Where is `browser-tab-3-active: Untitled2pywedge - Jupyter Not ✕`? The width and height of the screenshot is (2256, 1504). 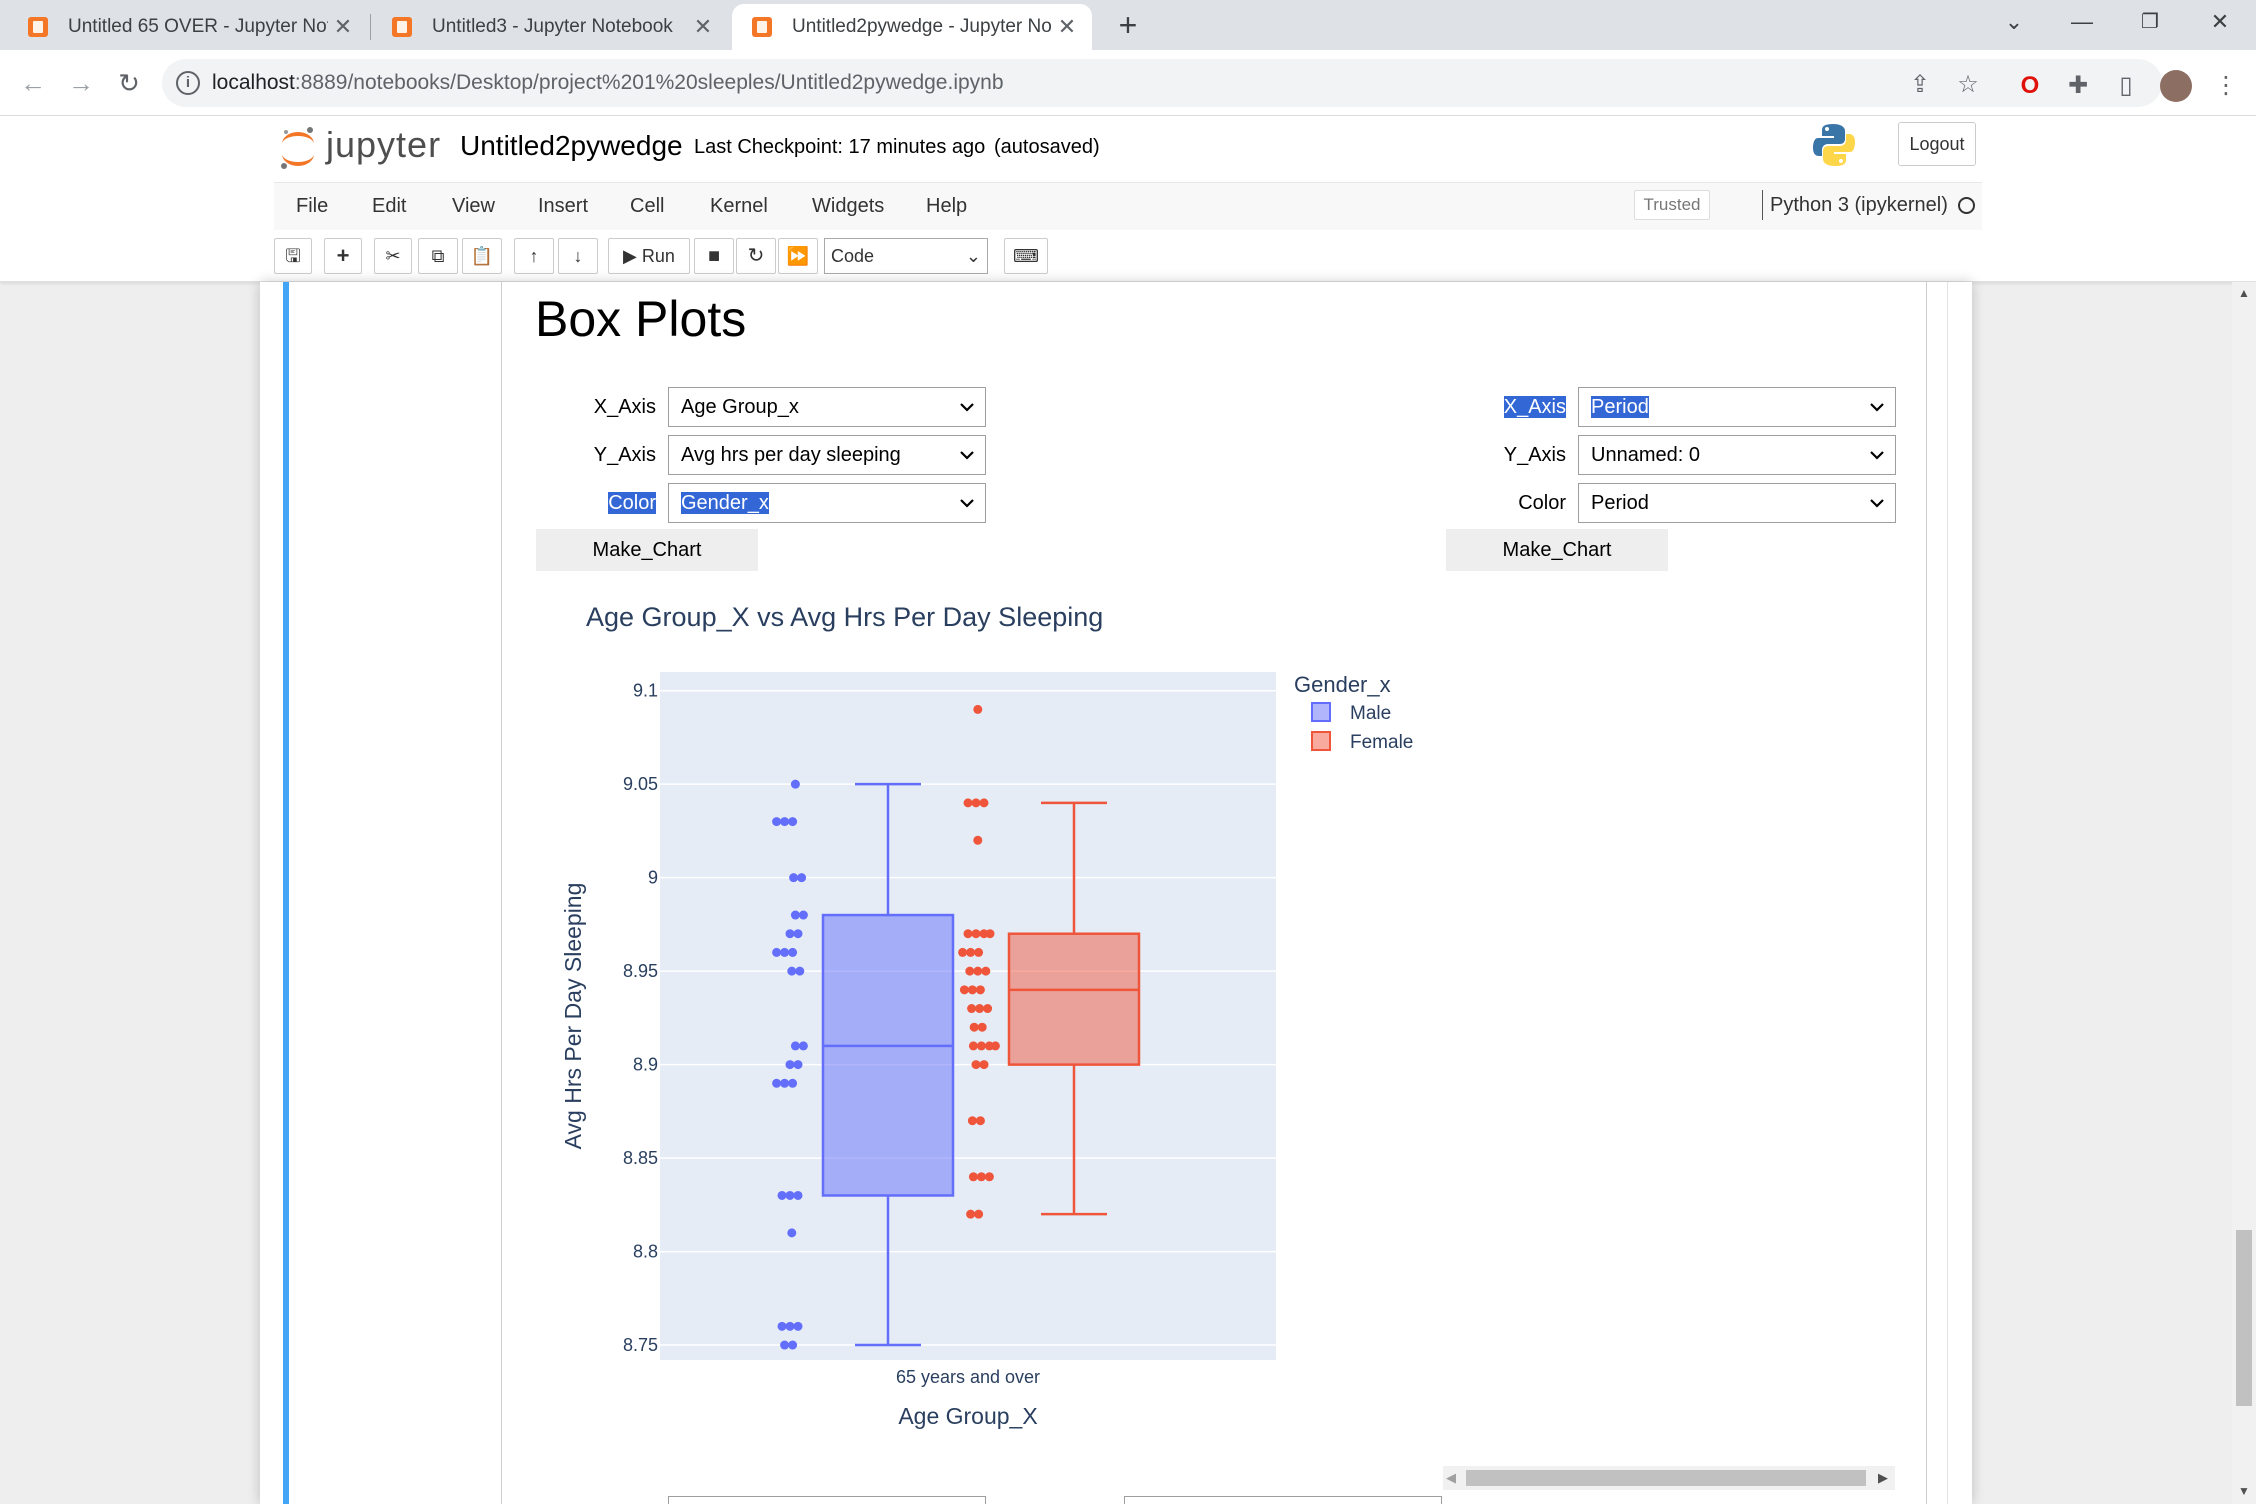 browser-tab-3-active: Untitled2pywedge - Jupyter Not ✕ is located at coordinates (912, 27).